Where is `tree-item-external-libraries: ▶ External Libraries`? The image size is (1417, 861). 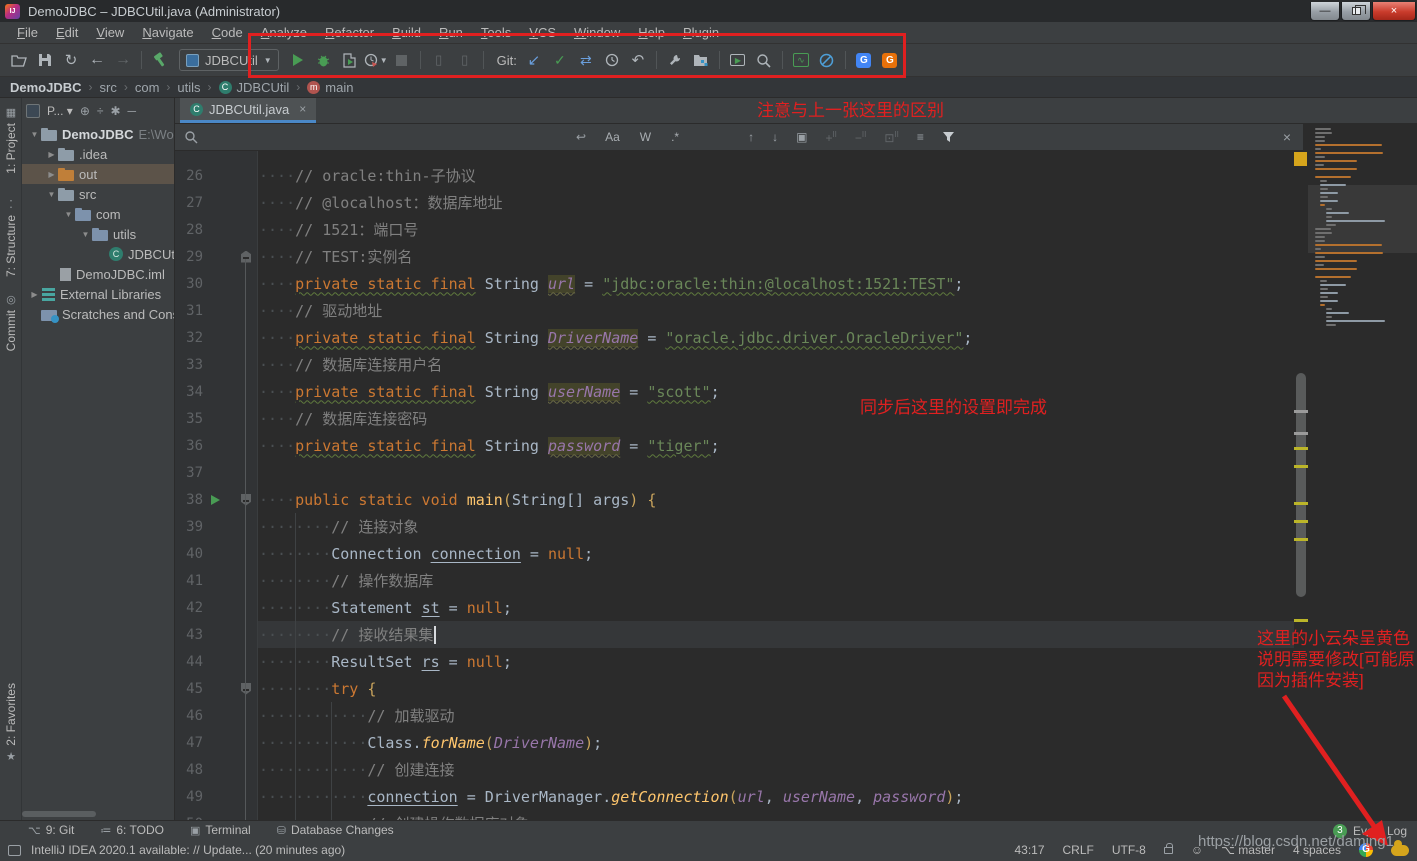
tree-item-external-libraries: ▶ External Libraries is located at coordinates (98, 294).